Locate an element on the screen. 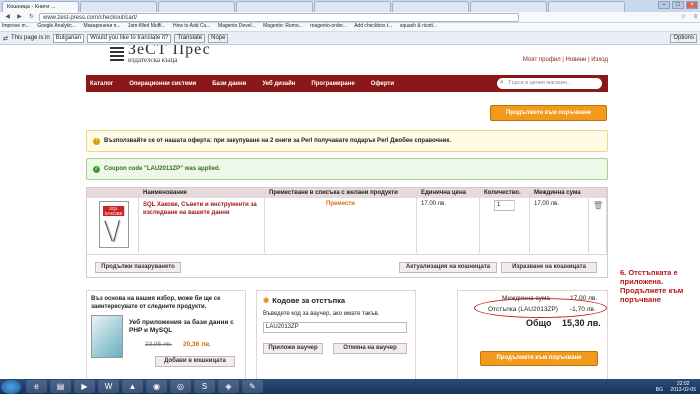 The image size is (700, 394). trash-icon: 🗑 is located at coordinates (598, 225).